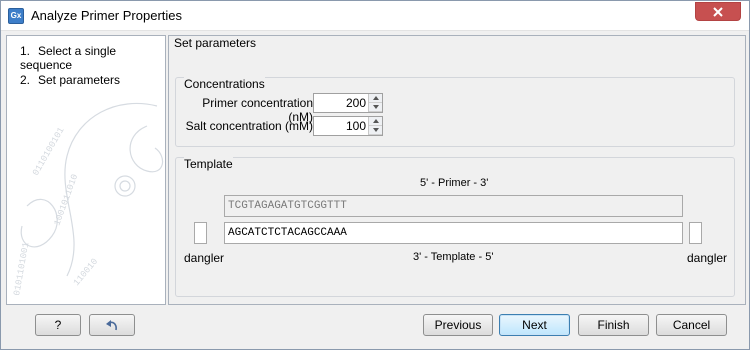  I want to click on gx-app-icon: Gx, so click(16, 16).